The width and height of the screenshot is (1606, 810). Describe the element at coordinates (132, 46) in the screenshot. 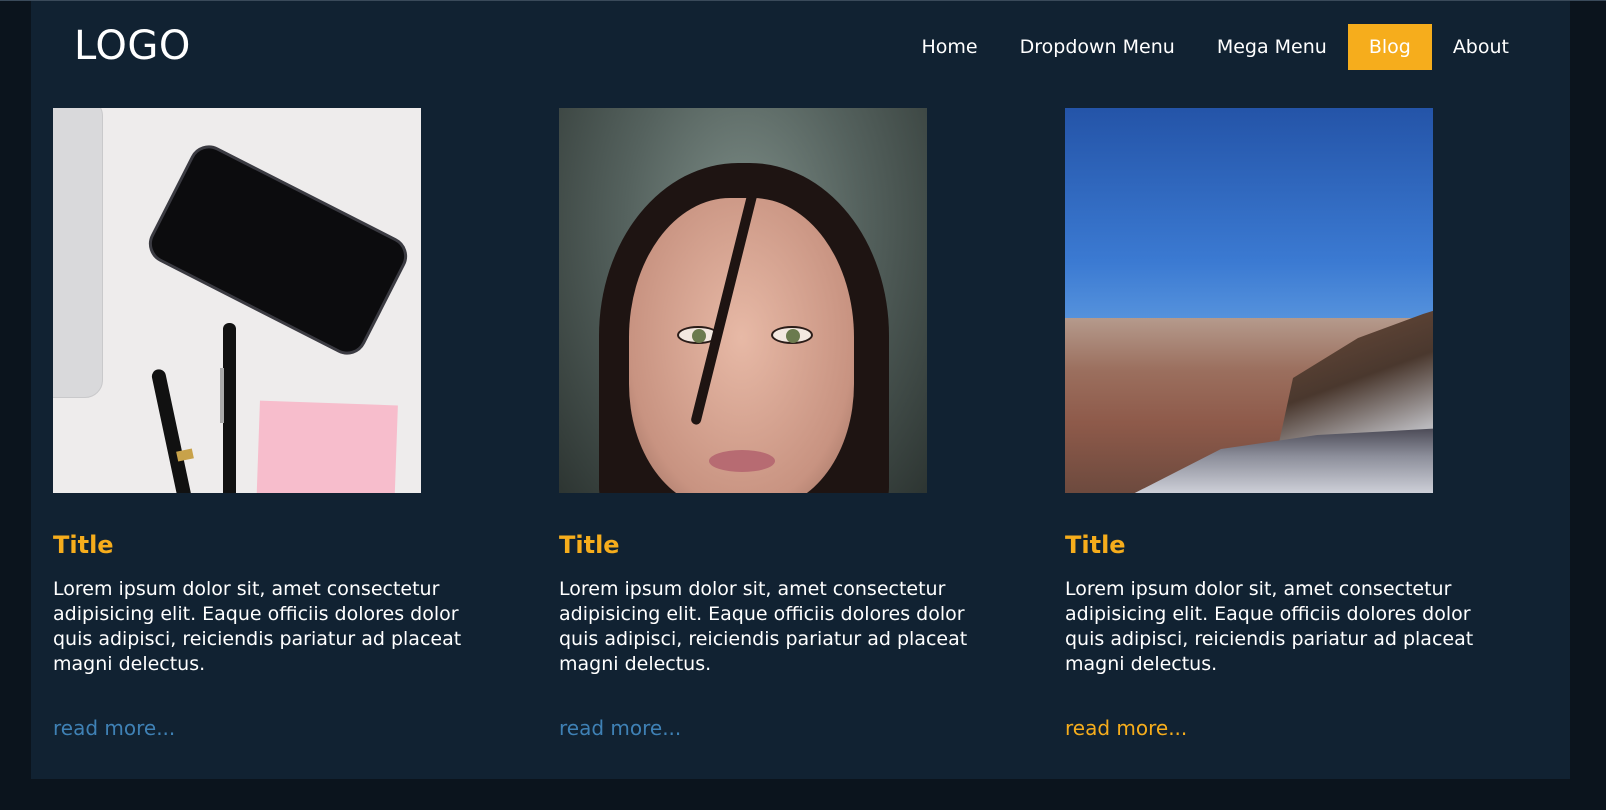

I see `site-logo: LOGO` at that location.